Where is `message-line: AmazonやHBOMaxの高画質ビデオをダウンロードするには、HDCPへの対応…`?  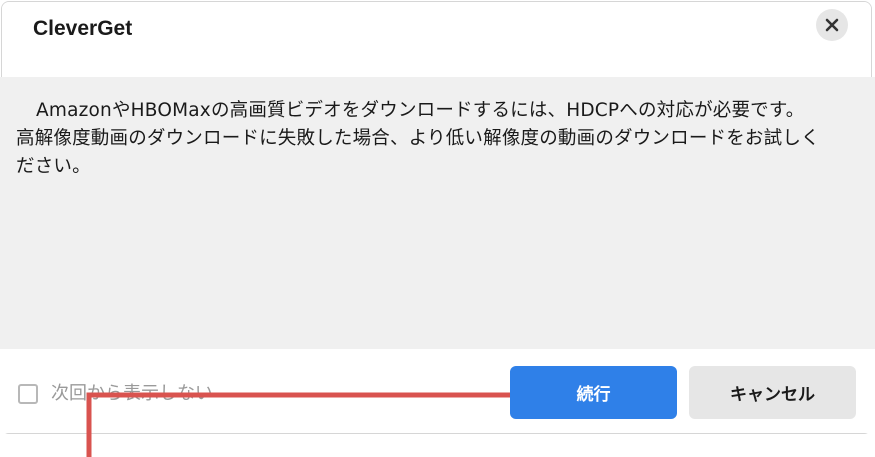 message-line: AmazonやHBOMaxの高画質ビデオをダウンロードするには、HDCPへの対応… is located at coordinates (420, 110).